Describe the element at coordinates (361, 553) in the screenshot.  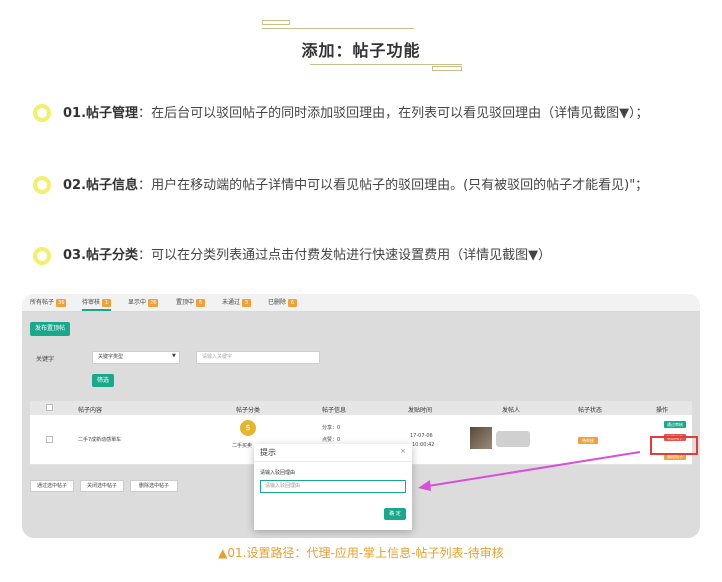
I see `screenshot-caption: ▲01.设置路径：代理-应用-掌上信息-帖子列表-待审核` at that location.